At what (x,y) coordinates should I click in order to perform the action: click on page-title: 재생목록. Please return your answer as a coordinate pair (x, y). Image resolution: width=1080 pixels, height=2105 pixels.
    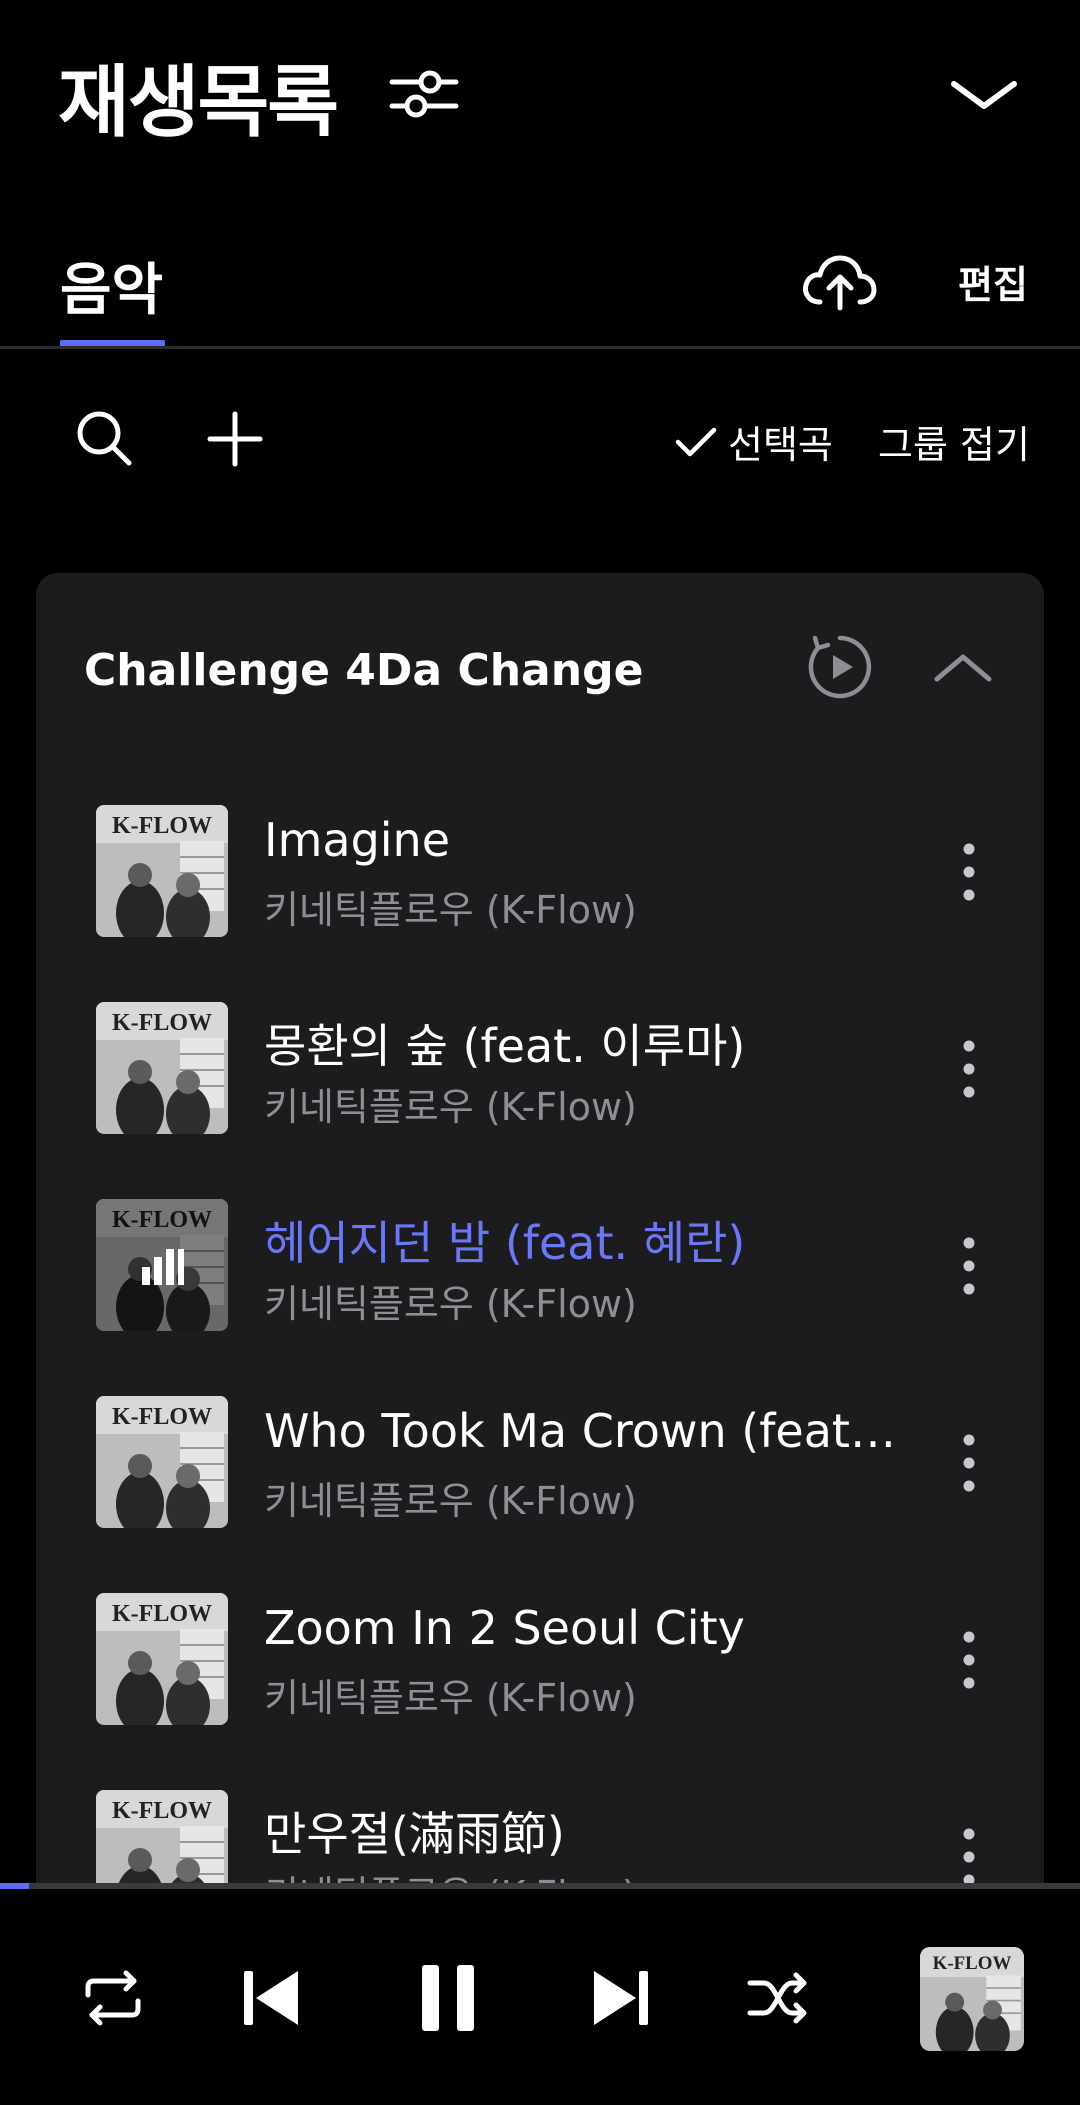
    Looking at the image, I should click on (198, 103).